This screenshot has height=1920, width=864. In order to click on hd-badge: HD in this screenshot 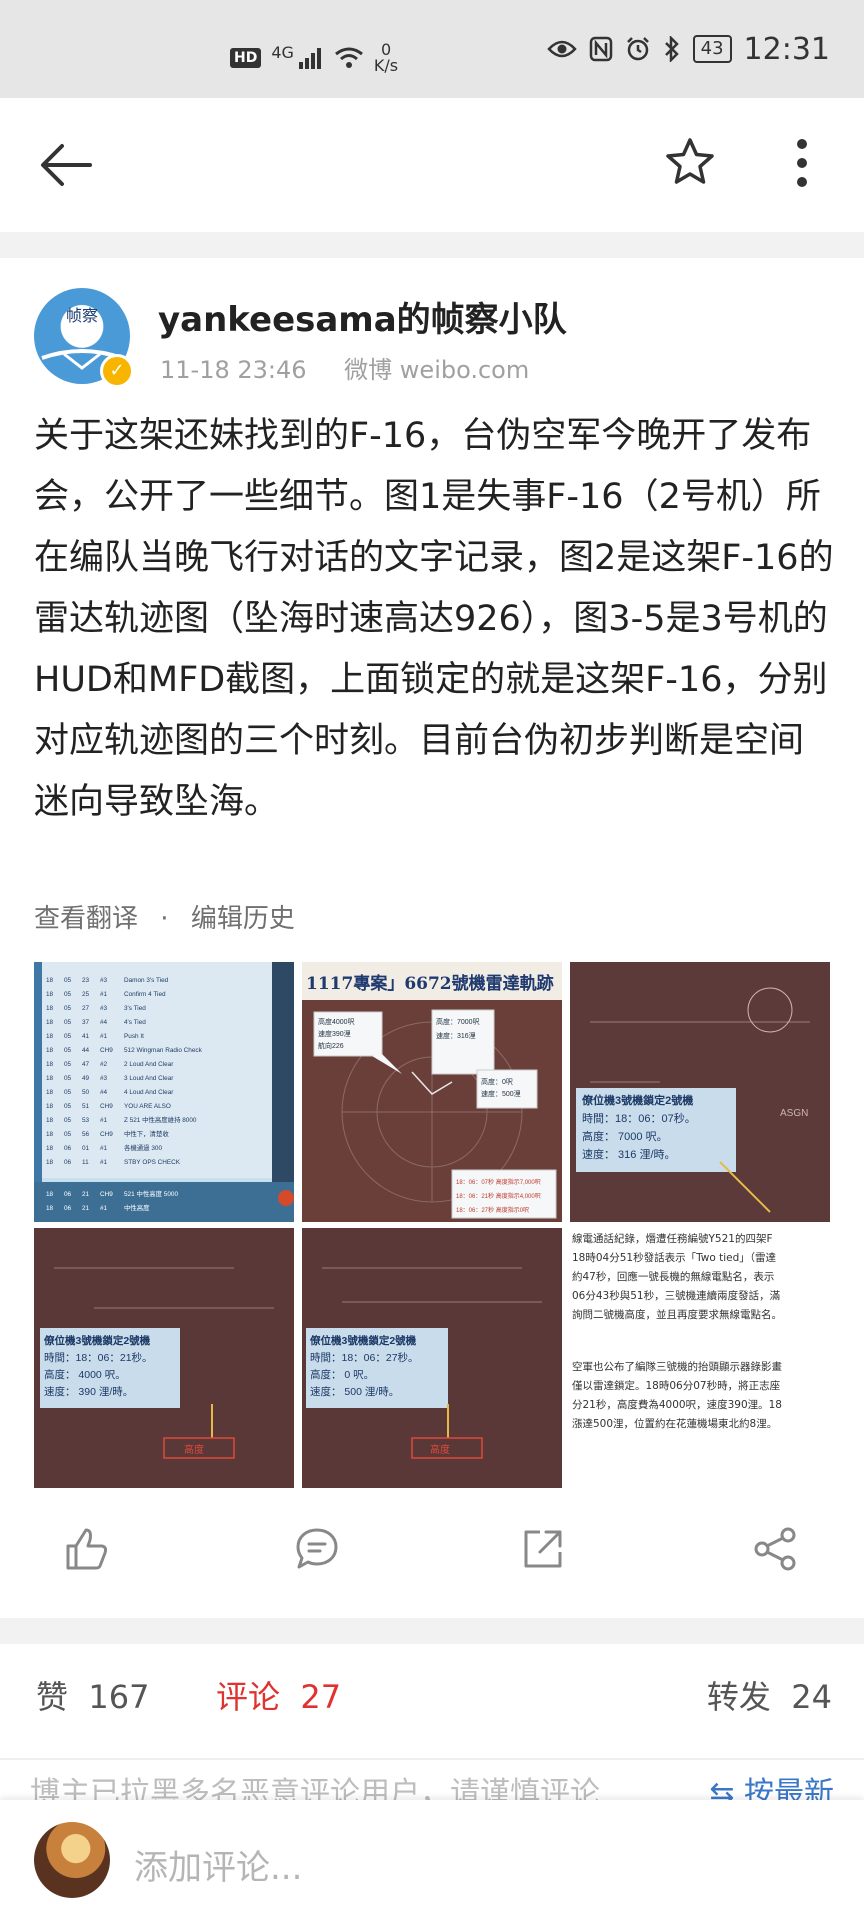, I will do `click(246, 58)`.